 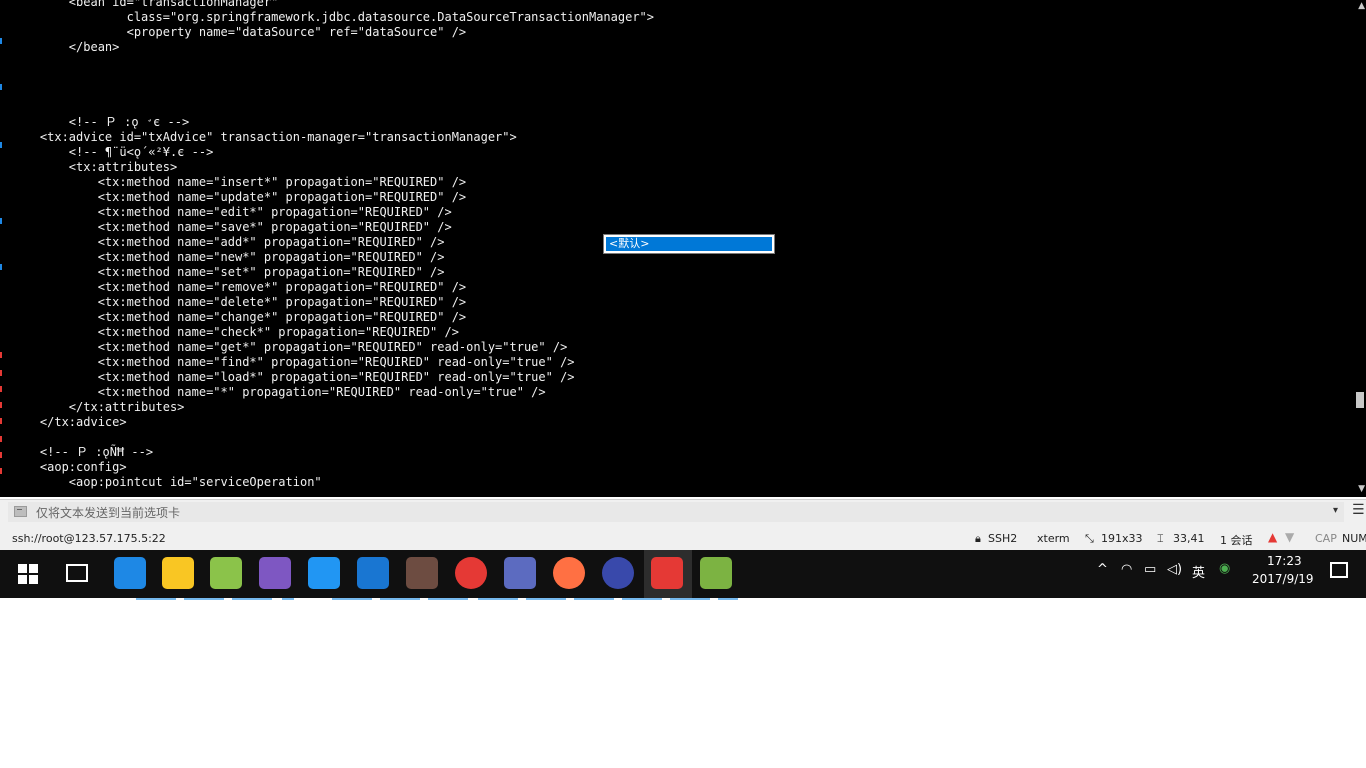 I want to click on paint-icon, so click(x=275, y=573).